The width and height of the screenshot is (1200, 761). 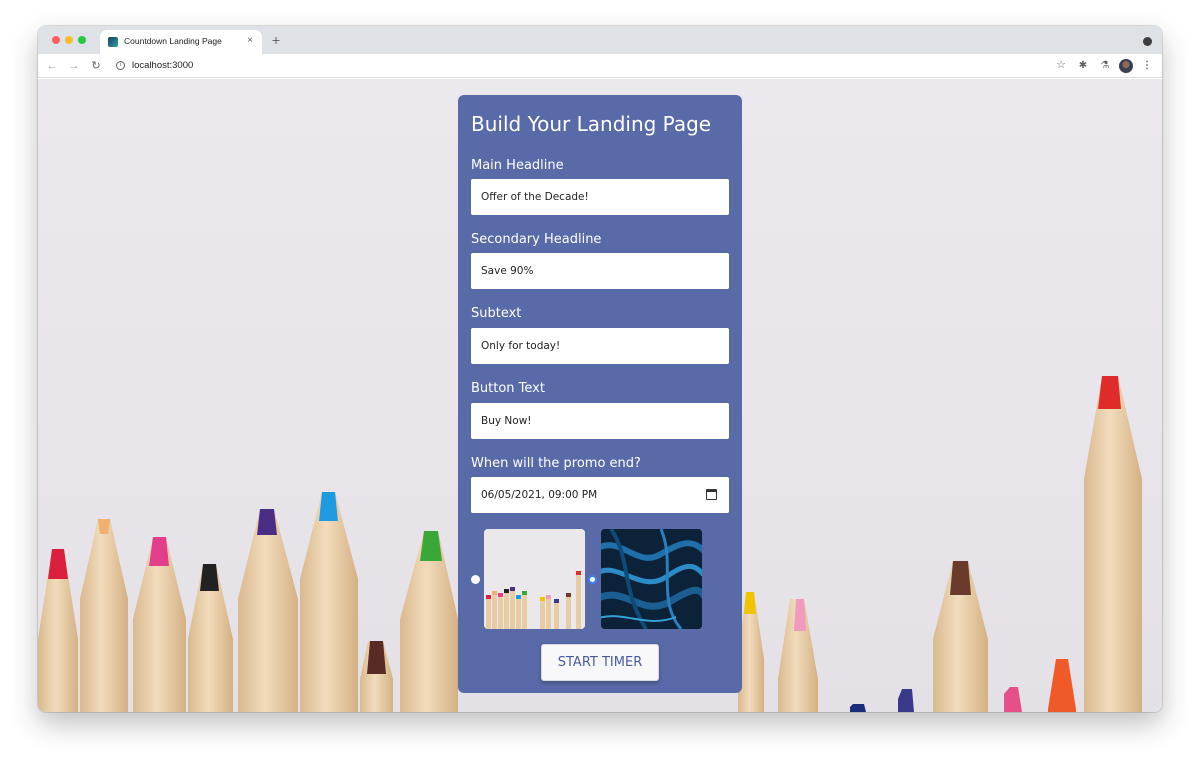 I want to click on promo-end-datetime-input: 06/05/2021, 09:00 PM, so click(x=600, y=495).